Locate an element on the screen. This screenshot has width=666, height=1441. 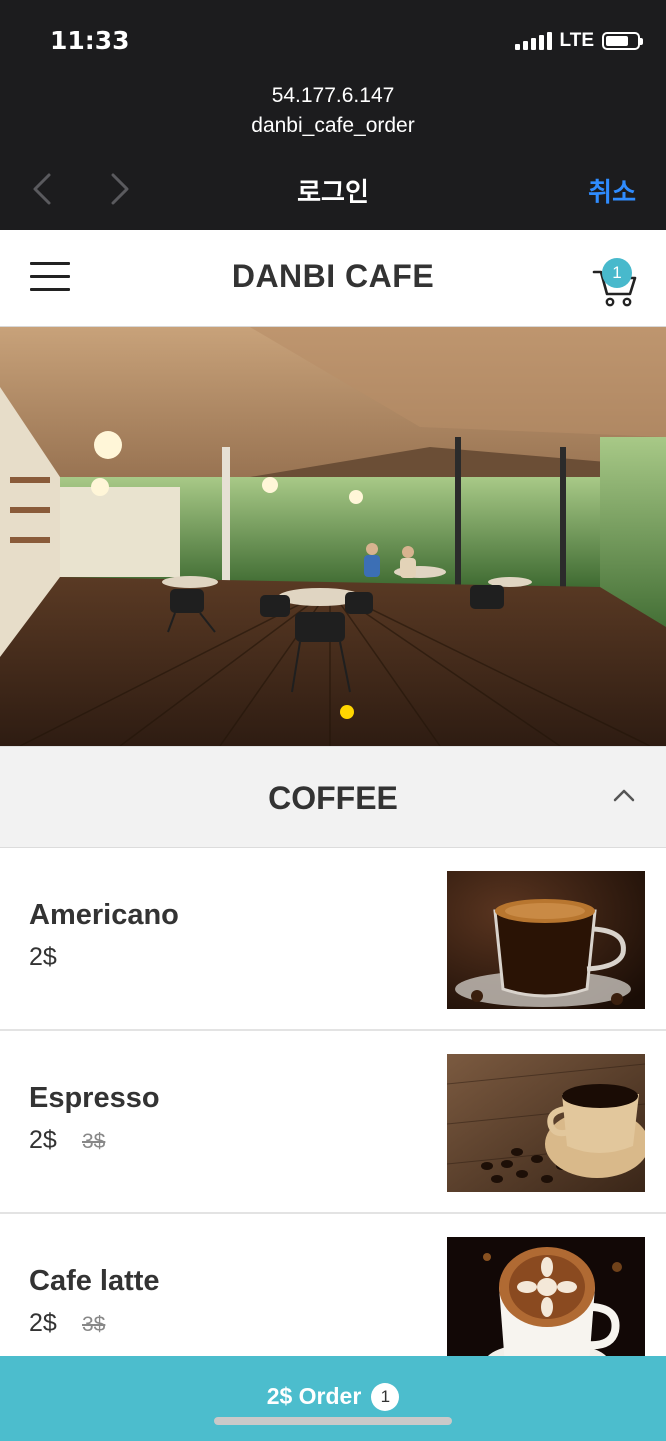
menu-item-americano: Americano 2$ is located at coordinates (333, 940).